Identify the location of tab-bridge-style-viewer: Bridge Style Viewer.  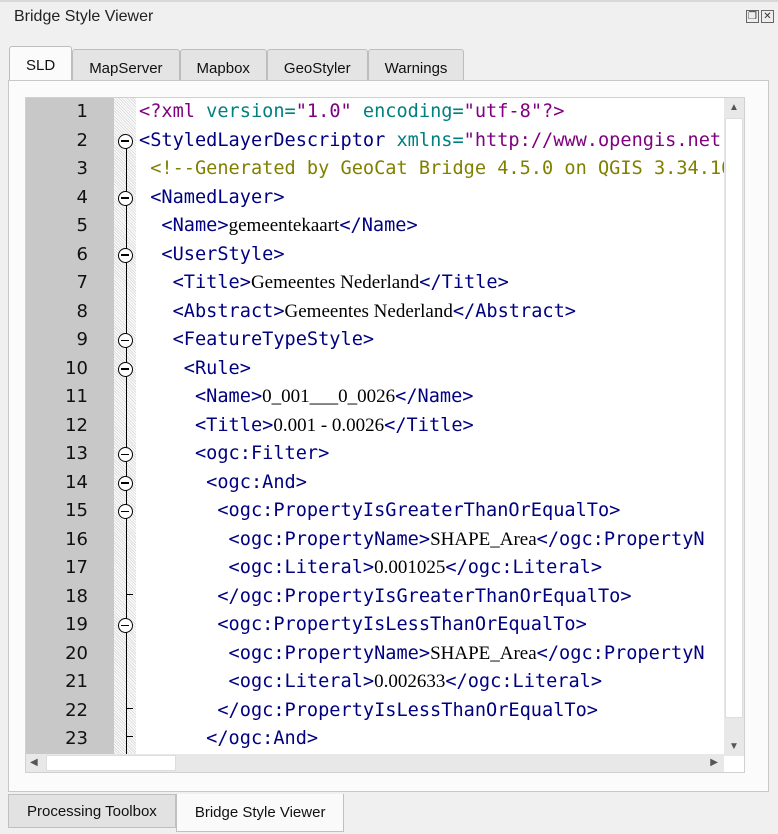
(260, 813).